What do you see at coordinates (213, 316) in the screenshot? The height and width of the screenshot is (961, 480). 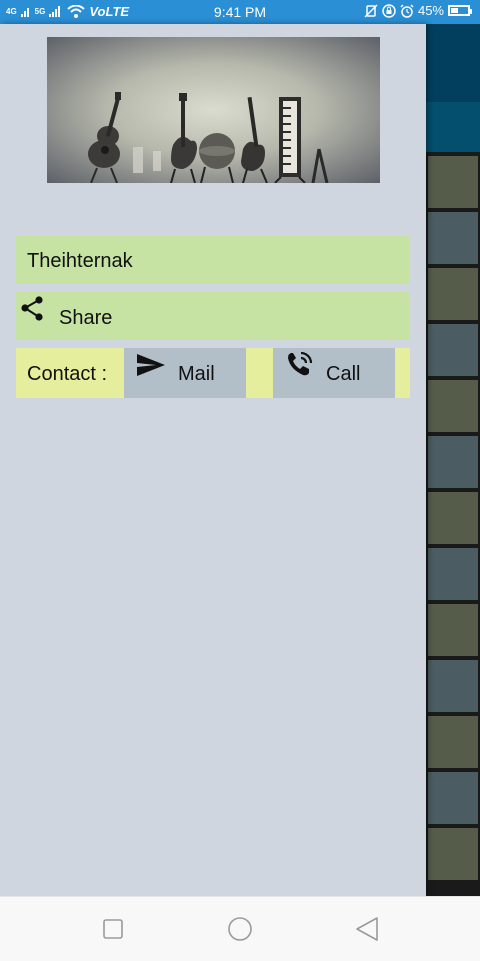 I see `drawer-item-share: Share` at bounding box center [213, 316].